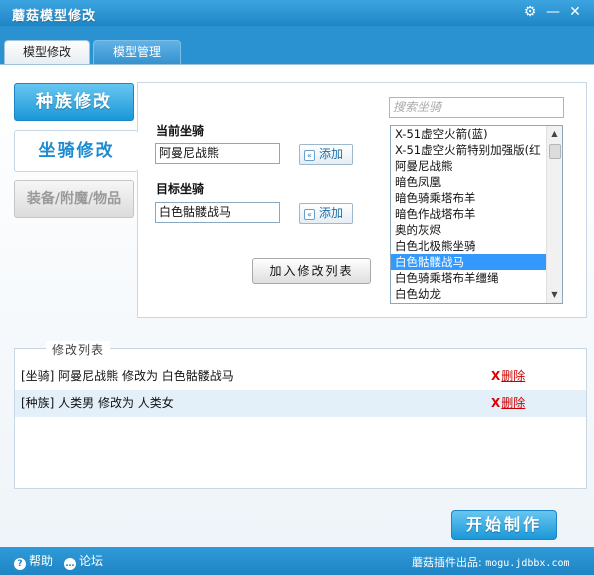 The width and height of the screenshot is (594, 575). What do you see at coordinates (74, 199) in the screenshot?
I see `gear-enchant-item-button: 装备/附魔/物品` at bounding box center [74, 199].